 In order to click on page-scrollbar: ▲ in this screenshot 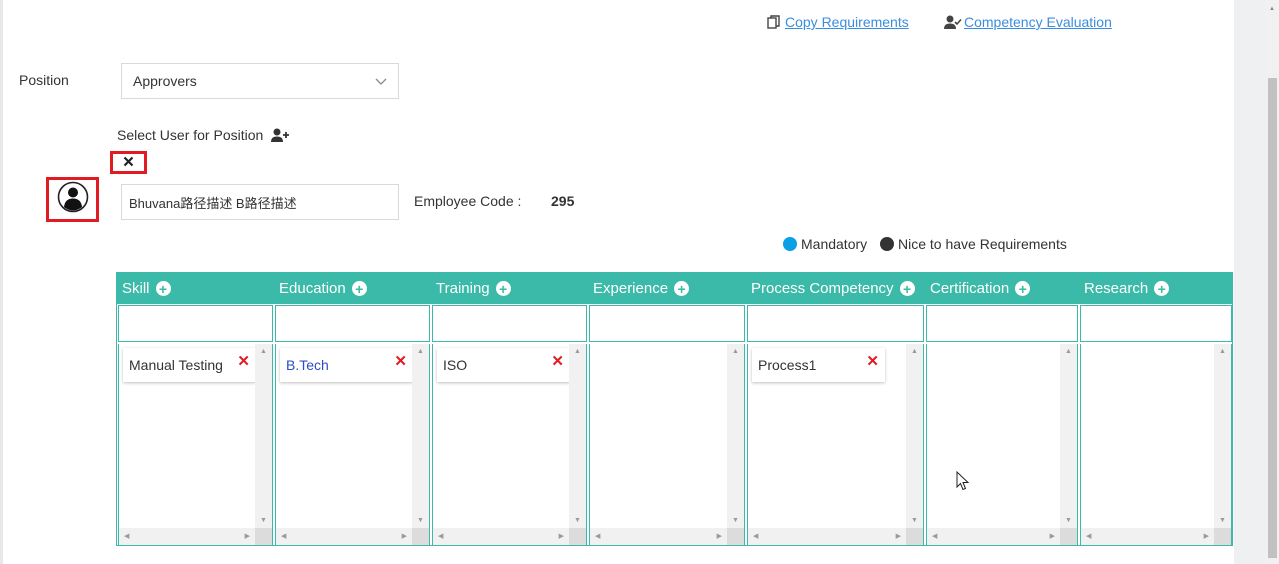, I will do `click(1272, 282)`.